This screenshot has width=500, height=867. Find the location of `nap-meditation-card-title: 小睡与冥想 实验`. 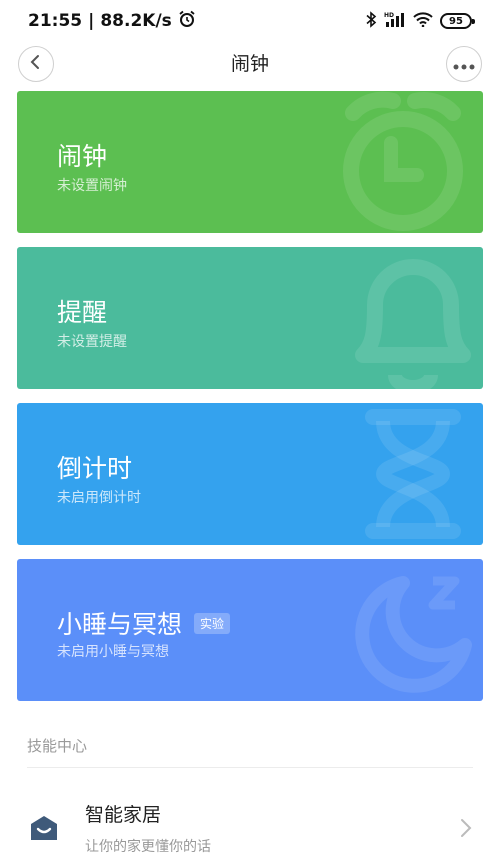

nap-meditation-card-title: 小睡与冥想 实验 is located at coordinates (144, 623).